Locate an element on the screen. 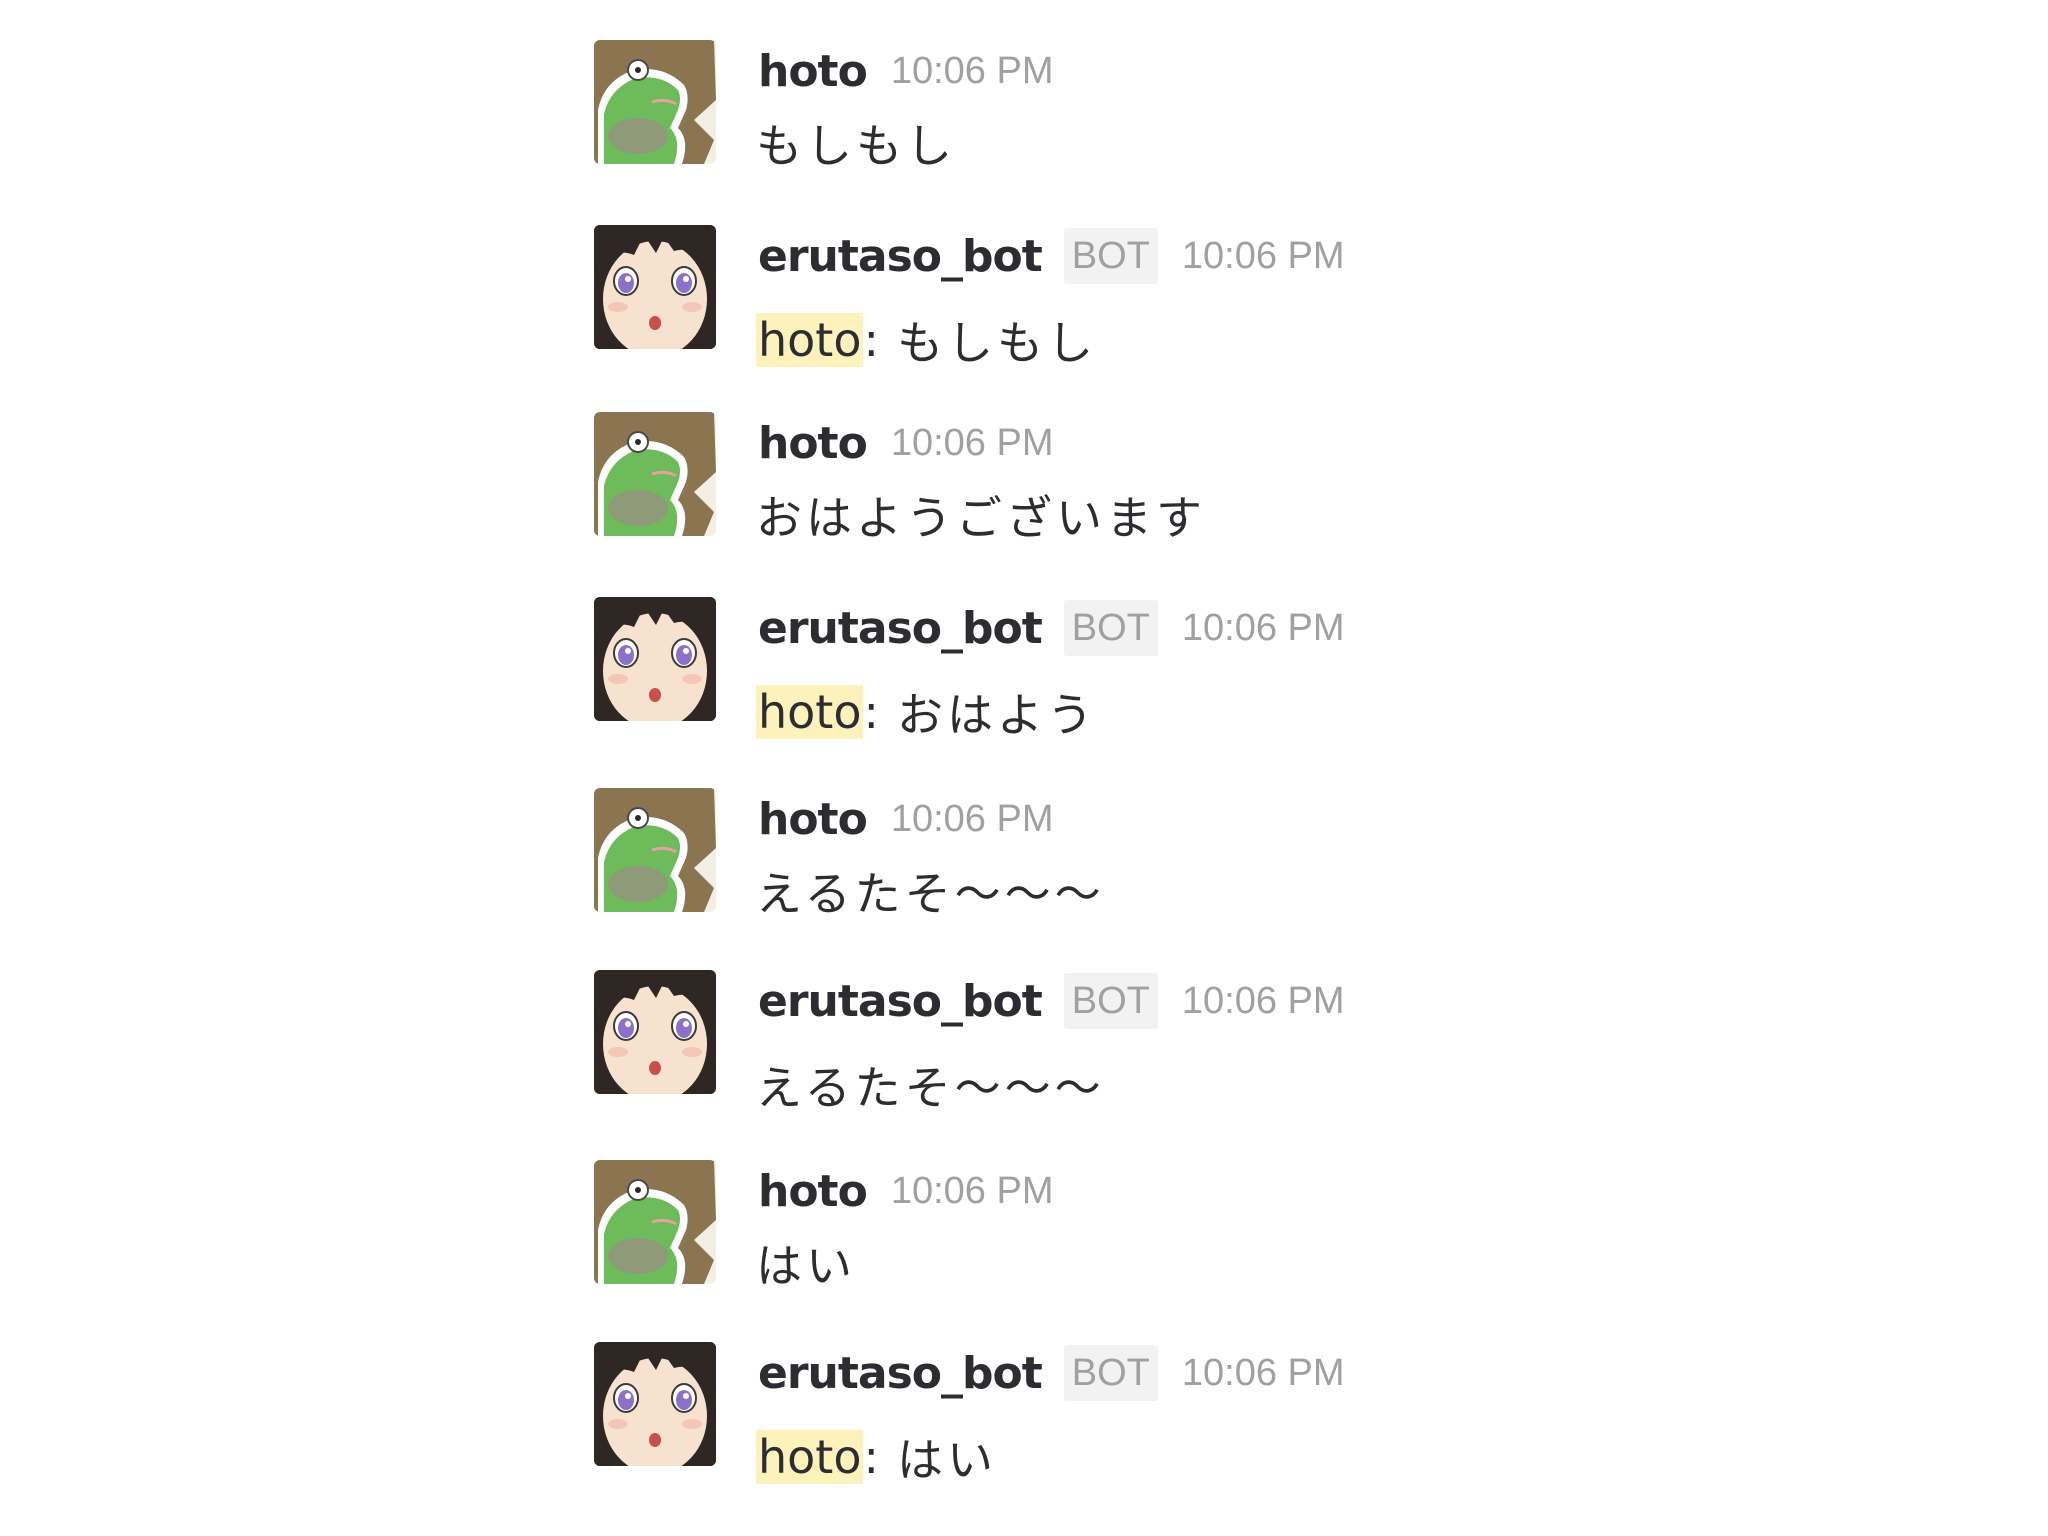 Image resolution: width=2048 pixels, height=1536 pixels. message-content: おはよう is located at coordinates (996, 715).